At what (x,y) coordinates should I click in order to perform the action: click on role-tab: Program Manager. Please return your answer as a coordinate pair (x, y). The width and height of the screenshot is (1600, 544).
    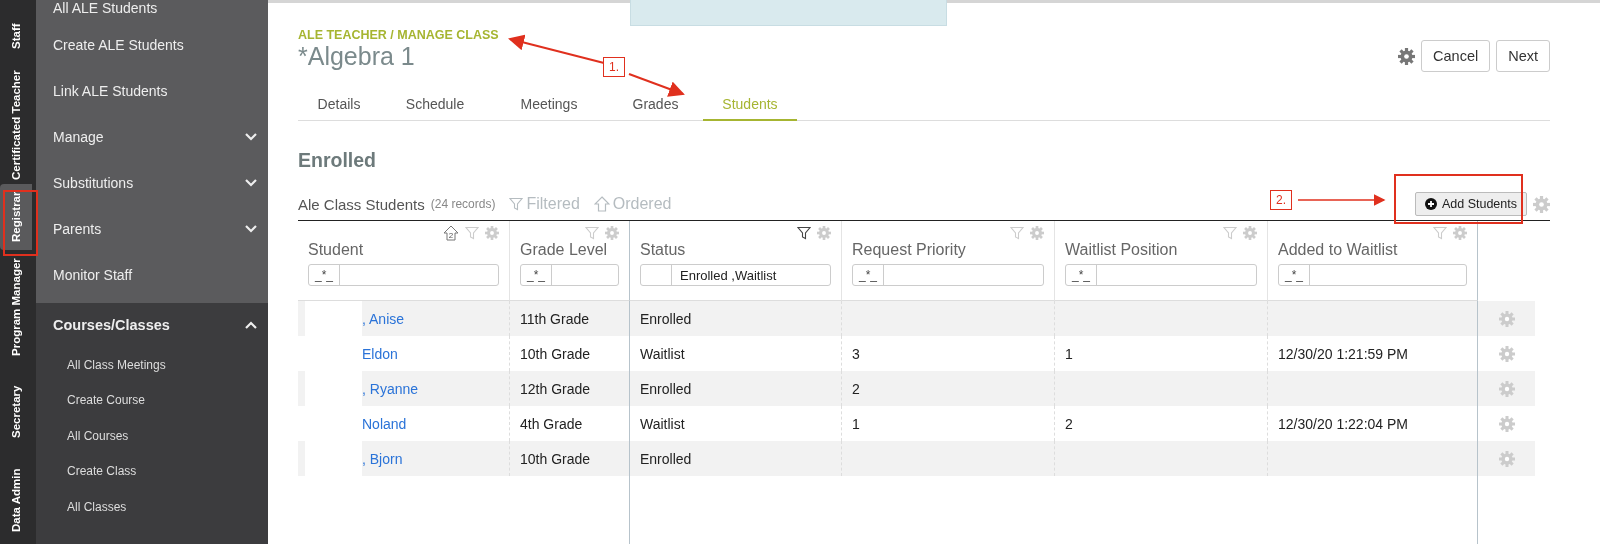
    Looking at the image, I should click on (16, 307).